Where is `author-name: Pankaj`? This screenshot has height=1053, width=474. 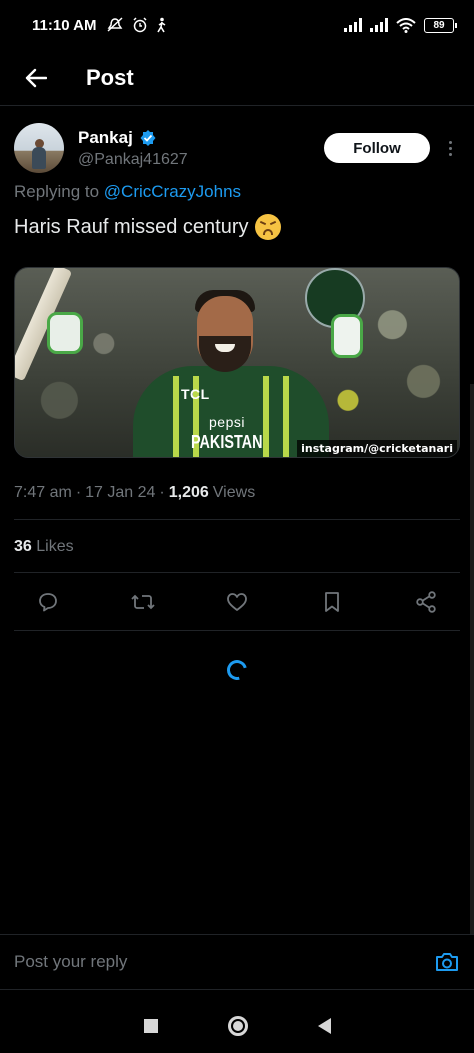
author-name: Pankaj is located at coordinates (105, 138).